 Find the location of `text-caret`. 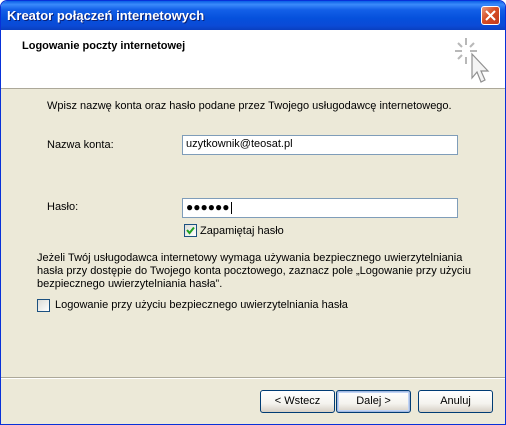

text-caret is located at coordinates (231, 208).